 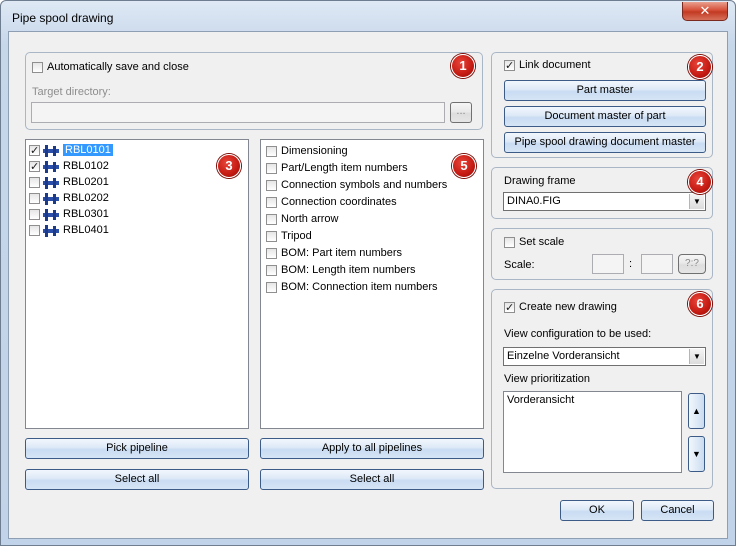 I want to click on drawing-option-item: BOM: Part item numbers, so click(x=334, y=253).